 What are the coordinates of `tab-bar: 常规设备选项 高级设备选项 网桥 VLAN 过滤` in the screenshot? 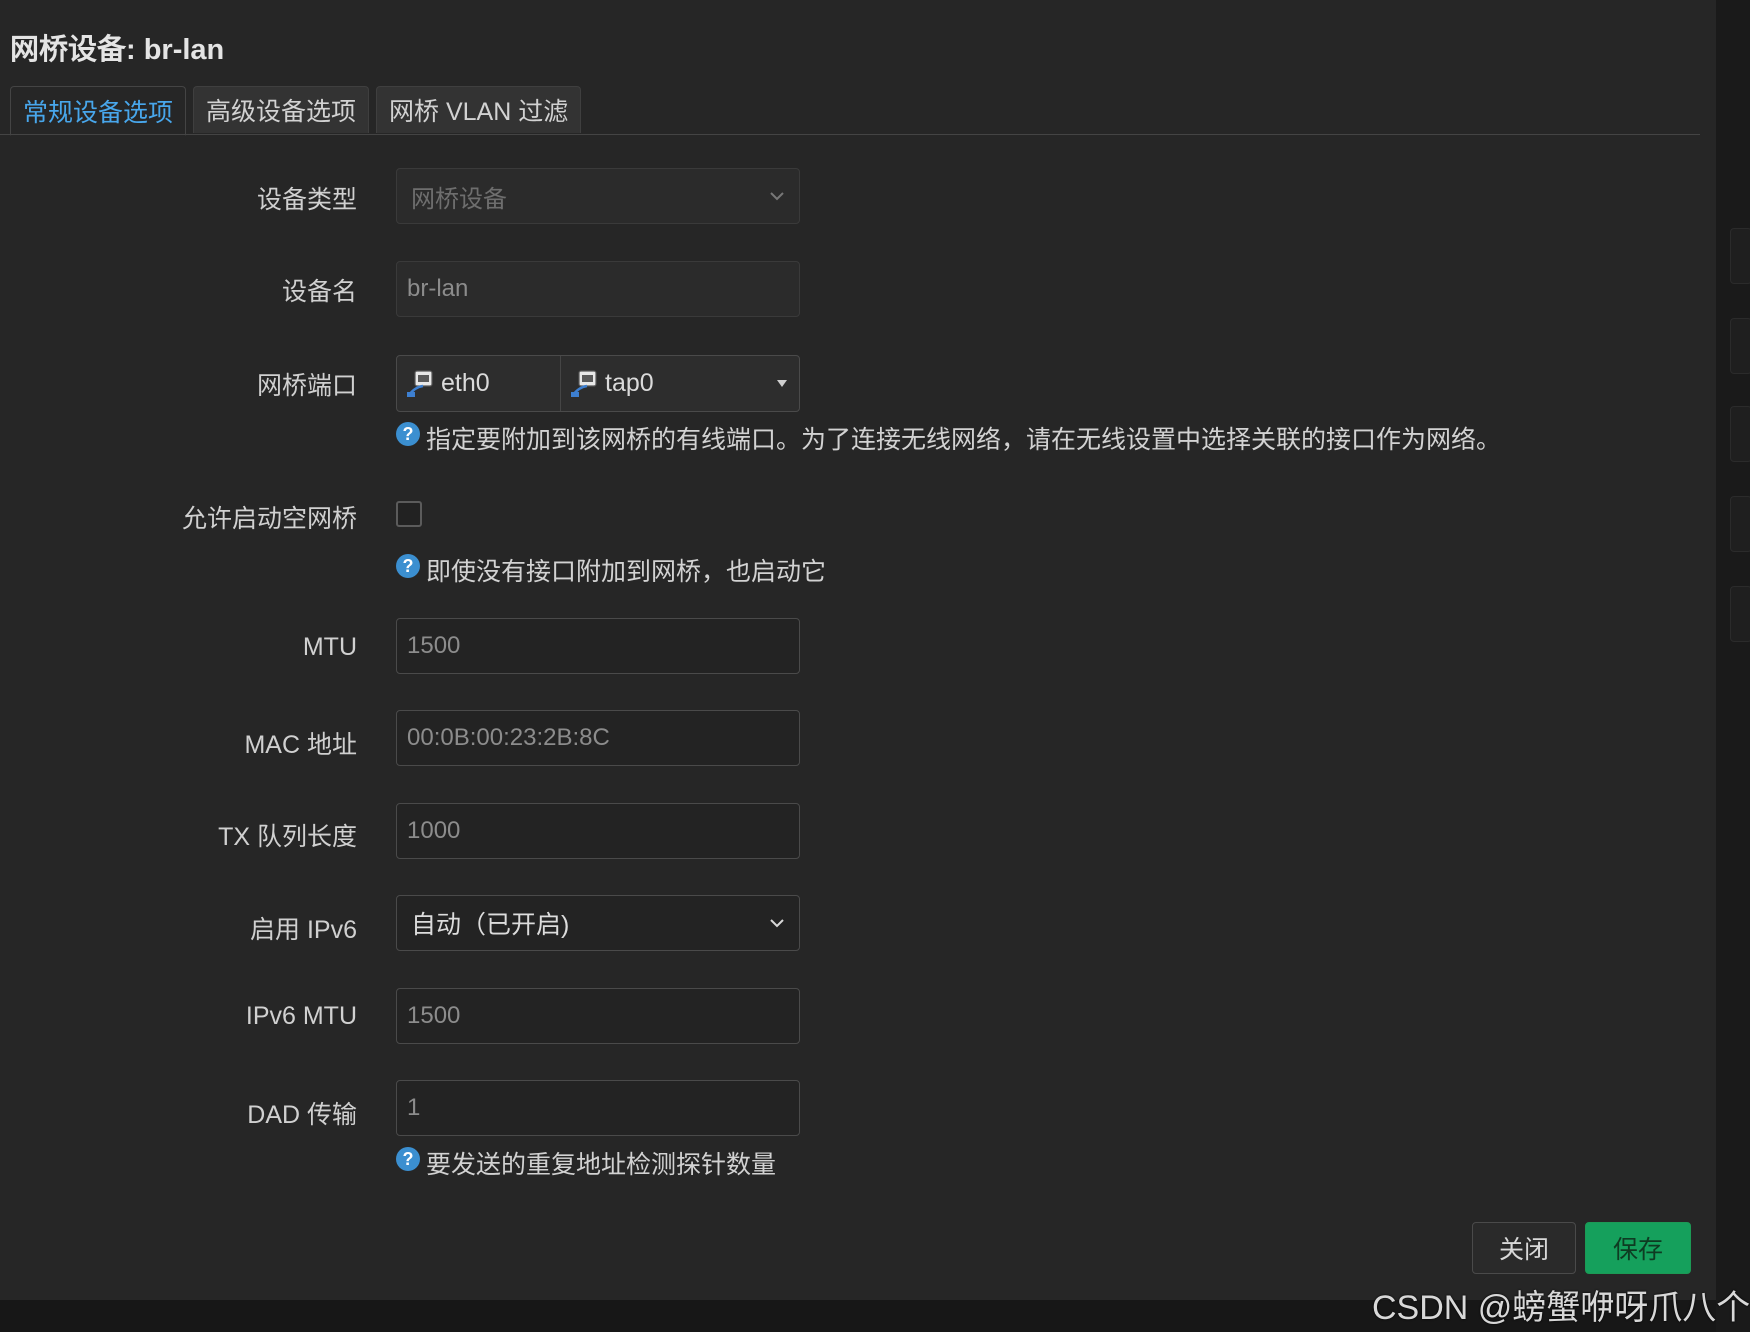 It's located at (296, 111).